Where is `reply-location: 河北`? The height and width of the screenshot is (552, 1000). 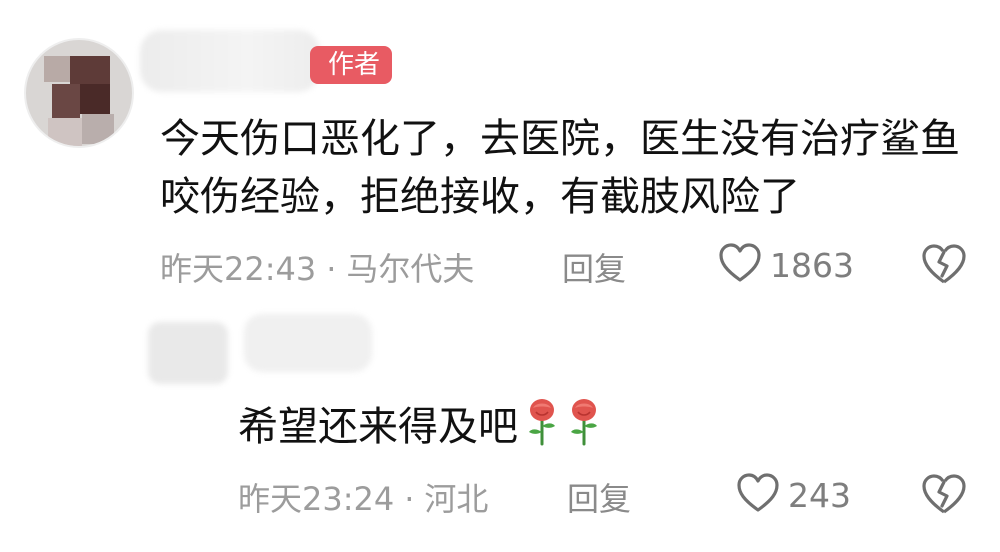
reply-location: 河北 is located at coordinates (456, 499).